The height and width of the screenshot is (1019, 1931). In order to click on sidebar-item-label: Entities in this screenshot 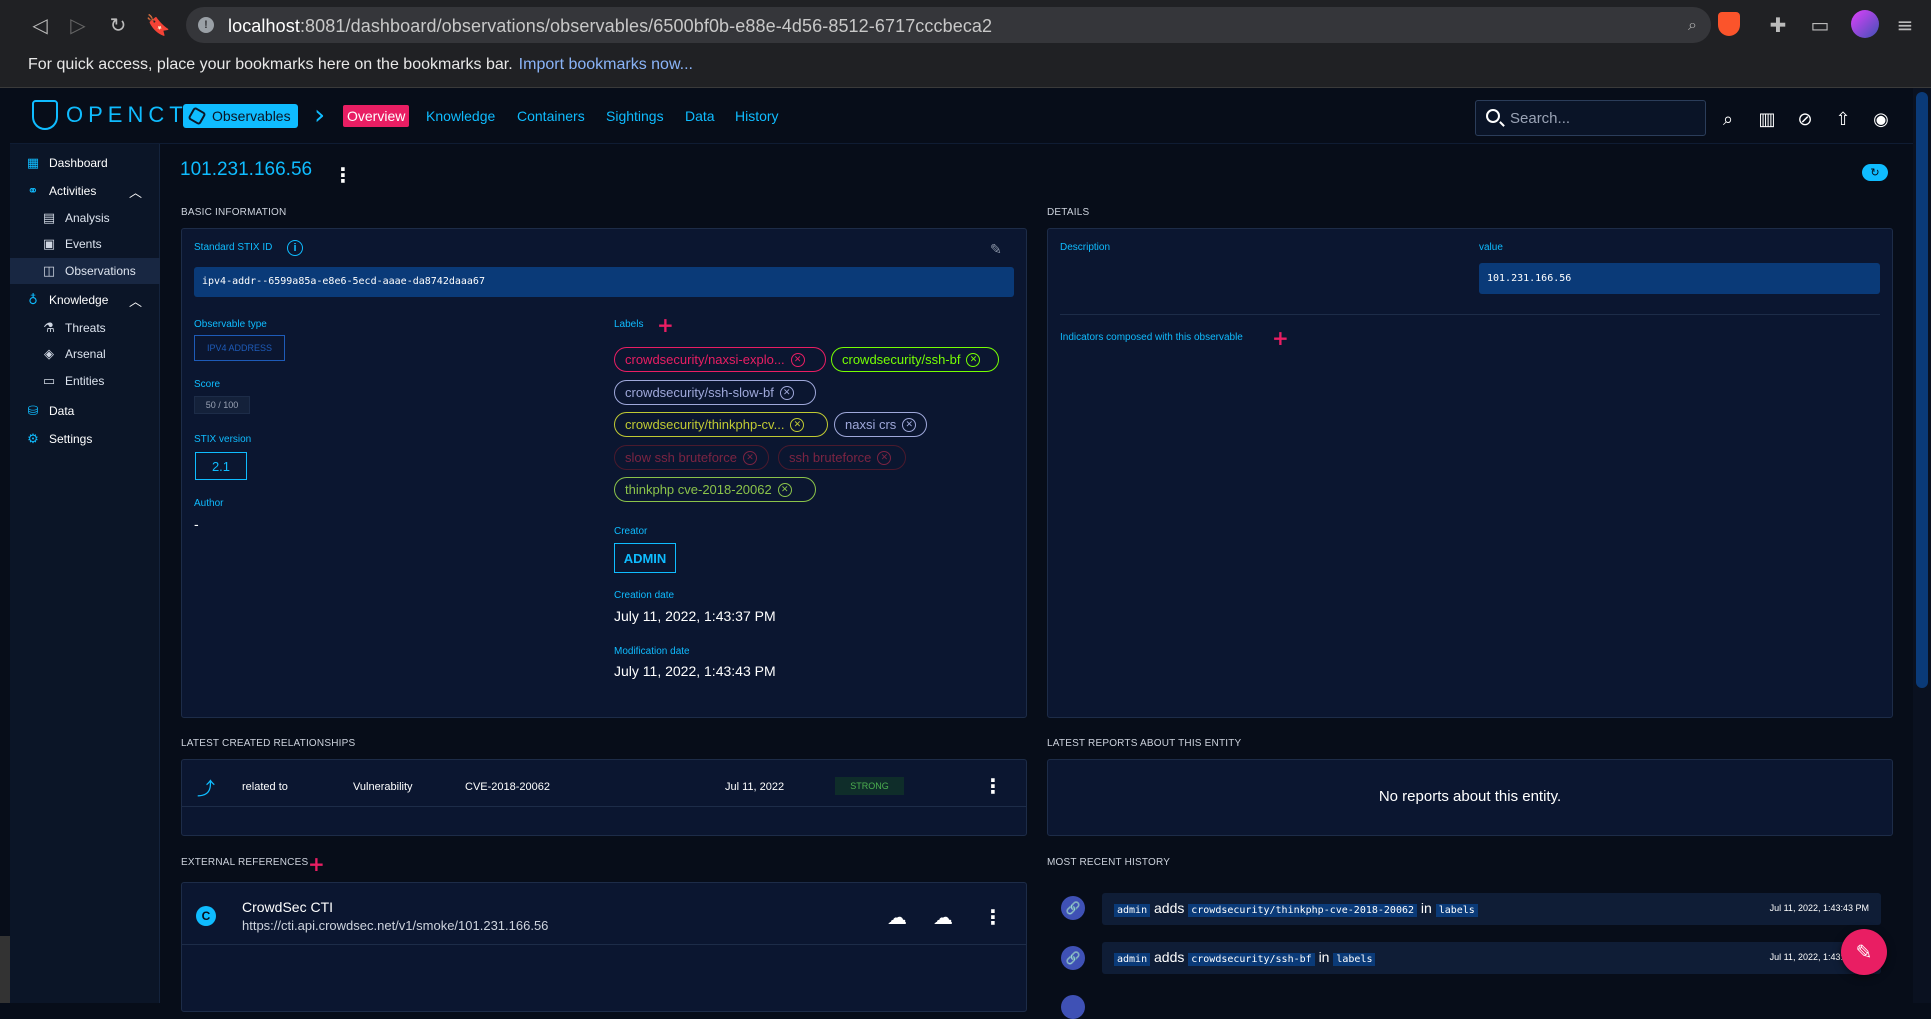, I will do `click(85, 381)`.